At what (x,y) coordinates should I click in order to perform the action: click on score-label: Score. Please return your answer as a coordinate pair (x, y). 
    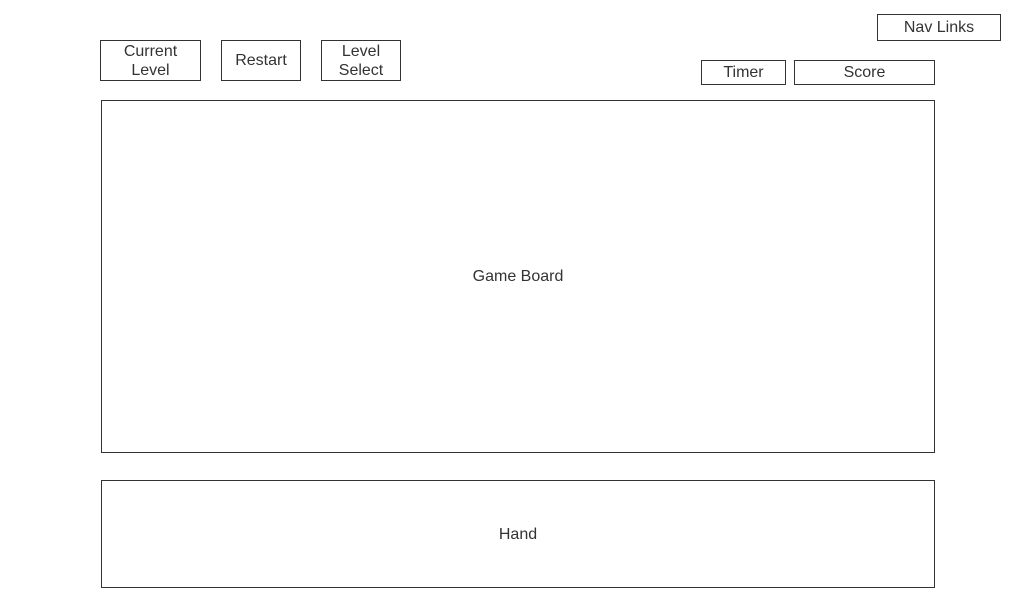
    Looking at the image, I should click on (864, 72).